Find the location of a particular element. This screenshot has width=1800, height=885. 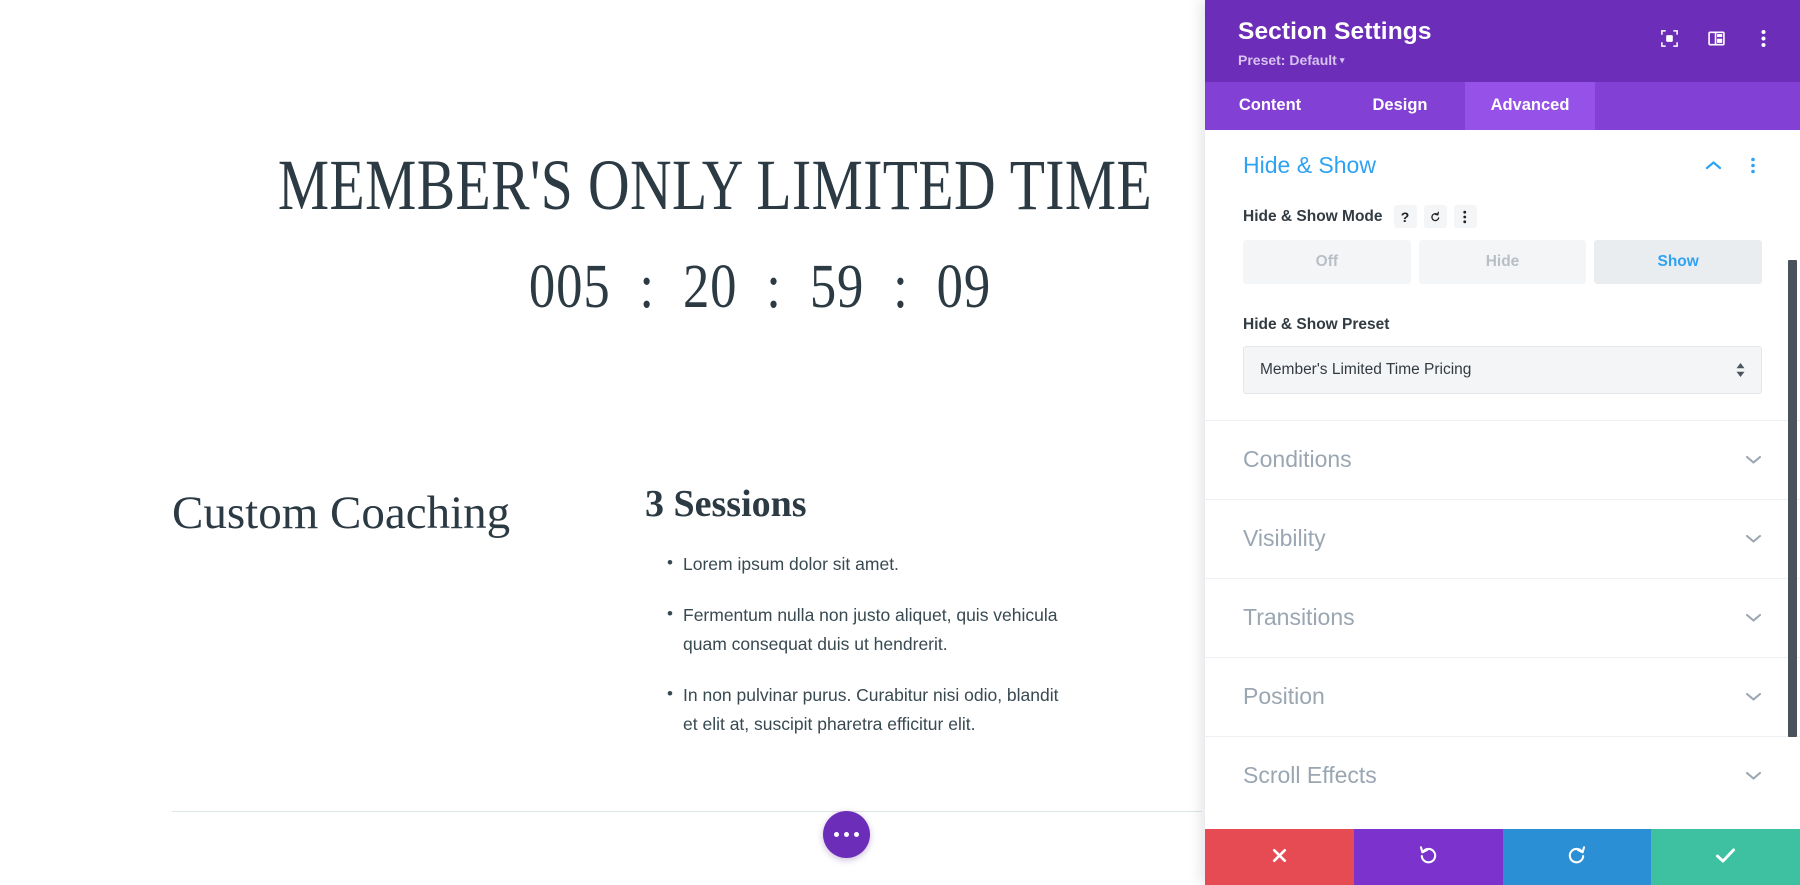

redo-button is located at coordinates (1577, 857).